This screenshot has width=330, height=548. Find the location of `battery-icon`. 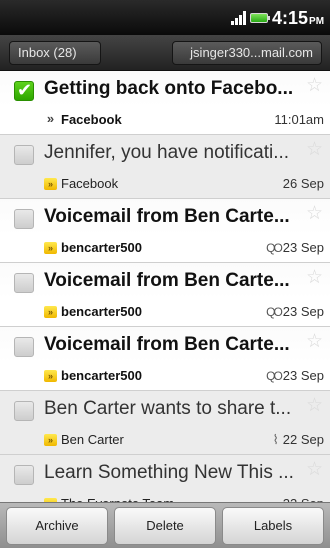

battery-icon is located at coordinates (260, 18).